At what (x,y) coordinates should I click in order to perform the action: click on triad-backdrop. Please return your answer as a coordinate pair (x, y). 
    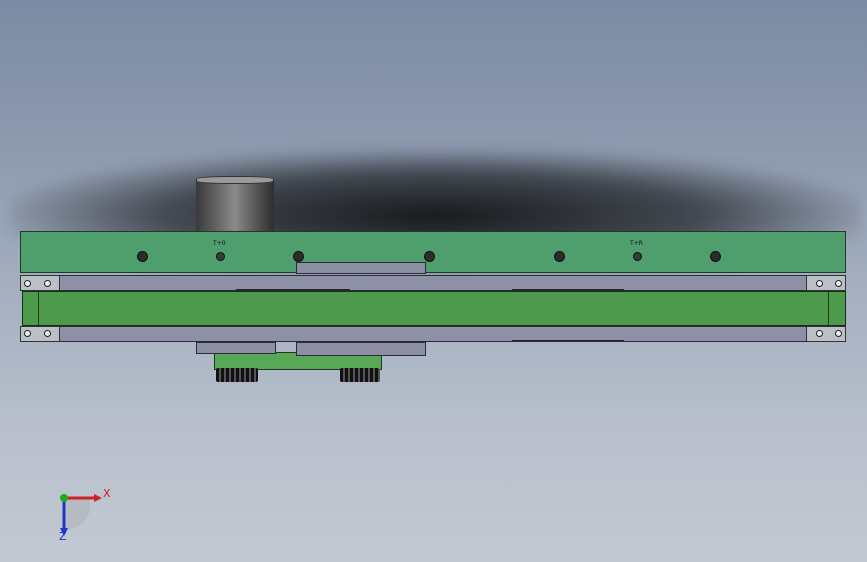
    Looking at the image, I should click on (77, 513).